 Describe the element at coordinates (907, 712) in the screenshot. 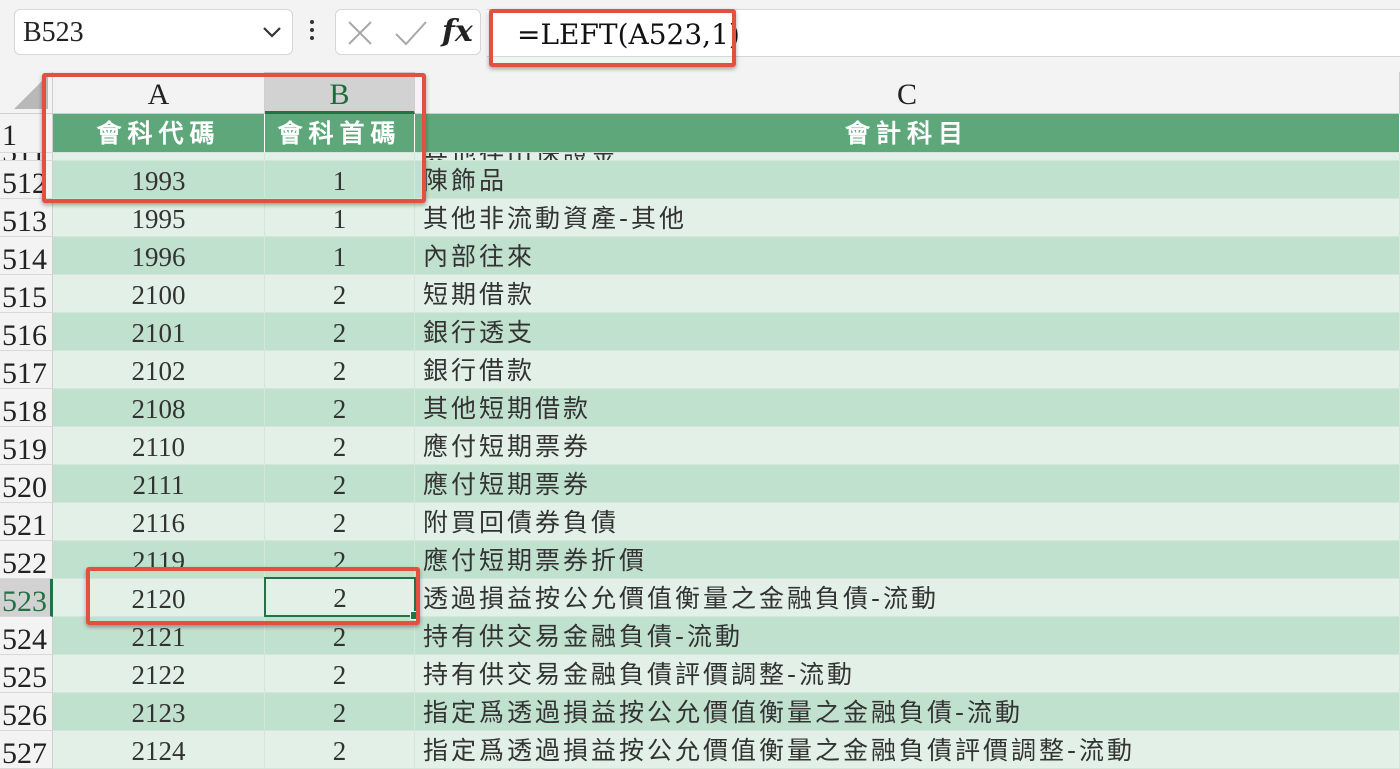

I see `cell-c526: 指定爲透過損益按公允價值衡量之金融負債-流動` at that location.